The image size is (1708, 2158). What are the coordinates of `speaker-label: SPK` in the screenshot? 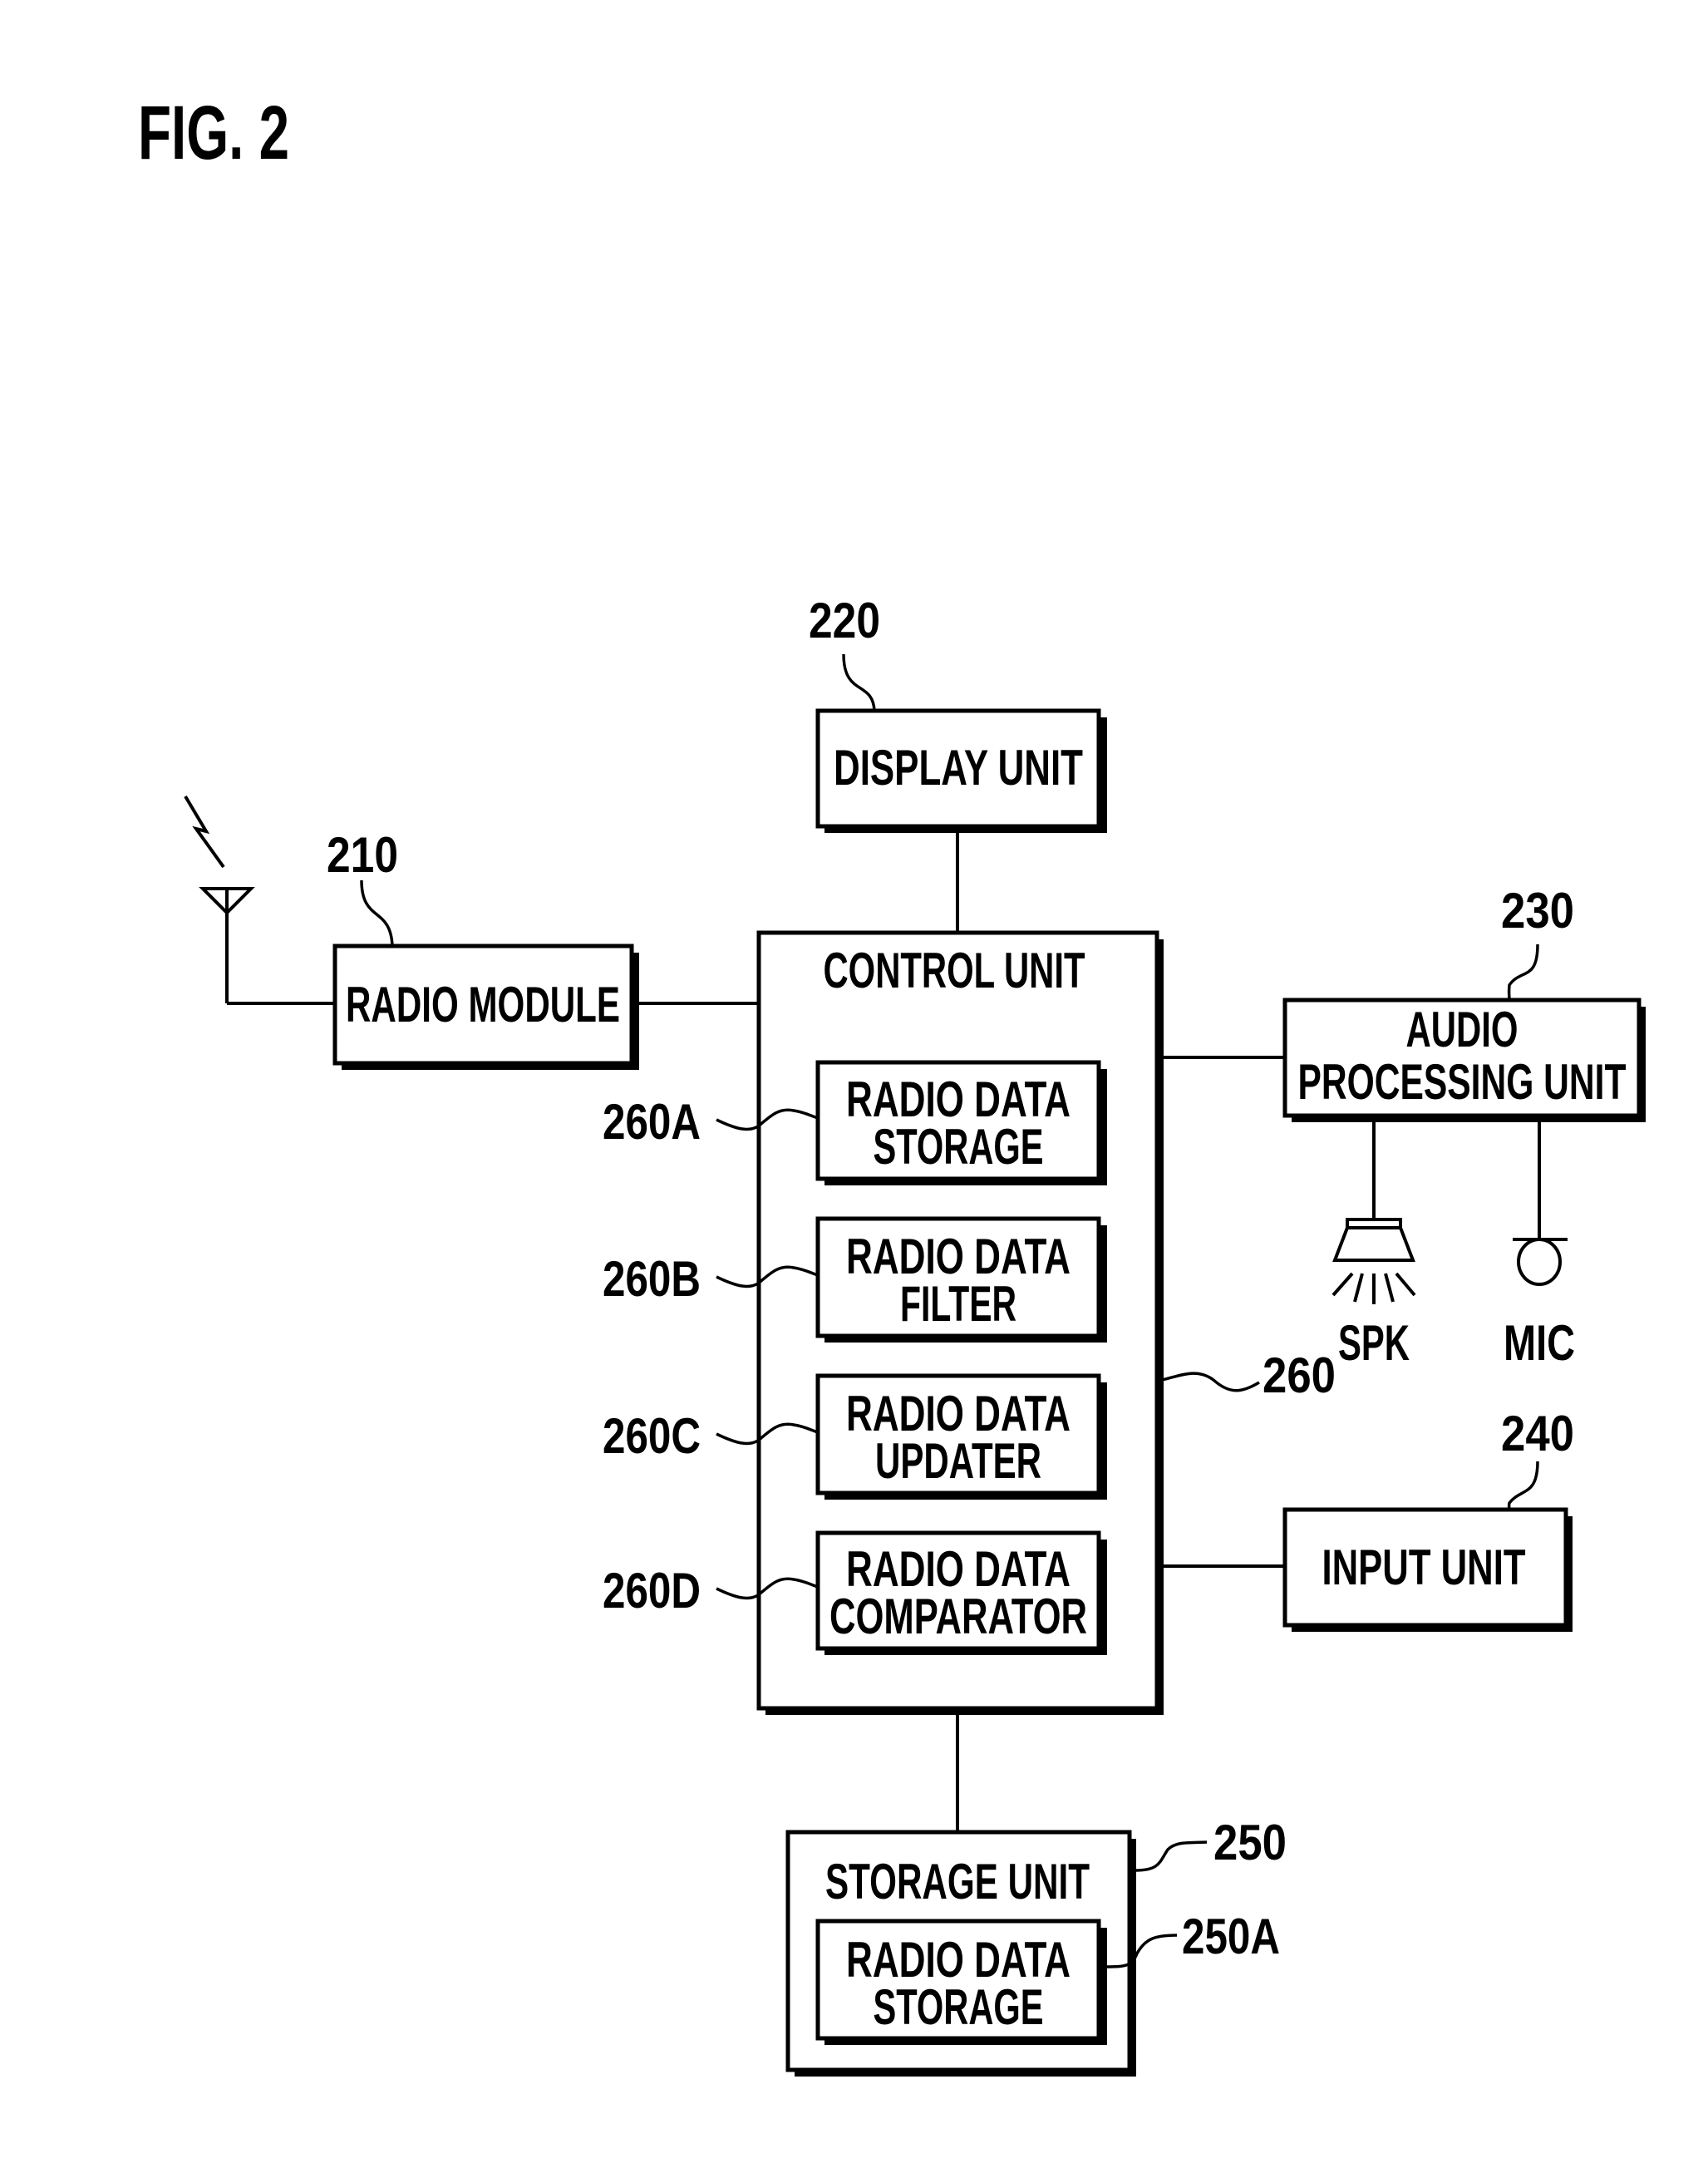 It's located at (1374, 1343).